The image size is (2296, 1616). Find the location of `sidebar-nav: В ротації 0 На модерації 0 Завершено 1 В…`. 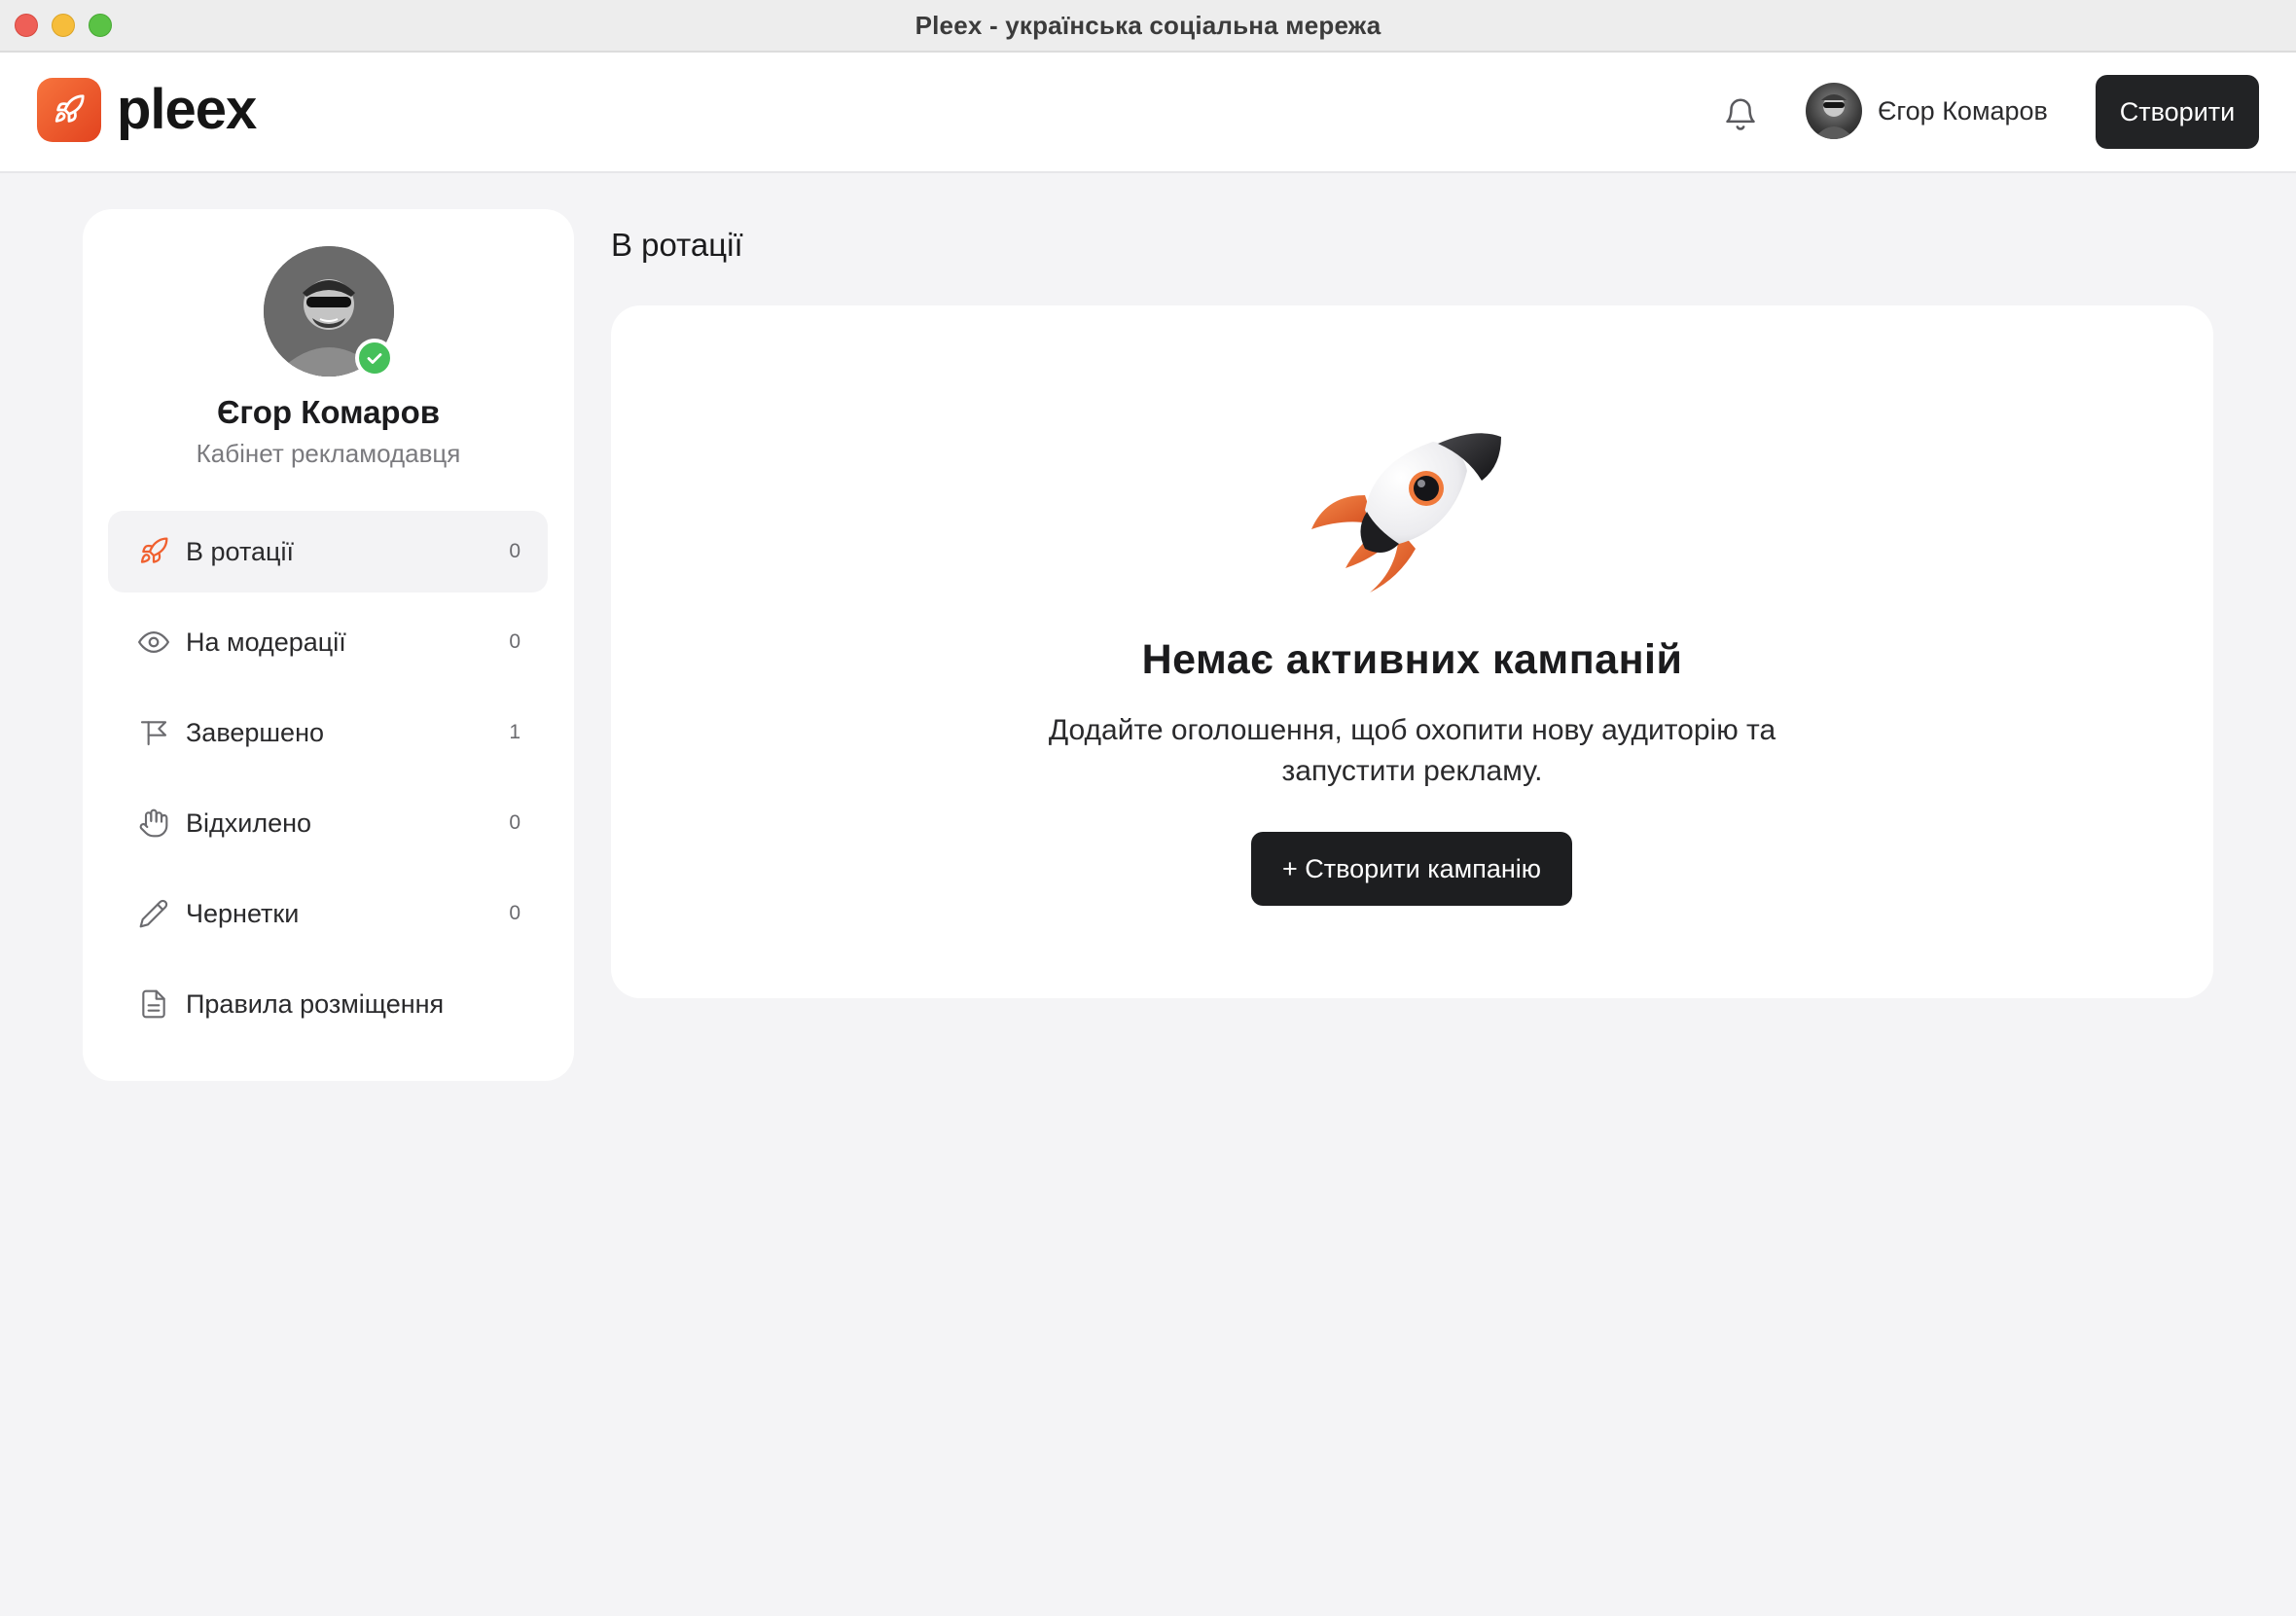

sidebar-nav: В ротації 0 На модерації 0 Завершено 1 В… is located at coordinates (328, 782).